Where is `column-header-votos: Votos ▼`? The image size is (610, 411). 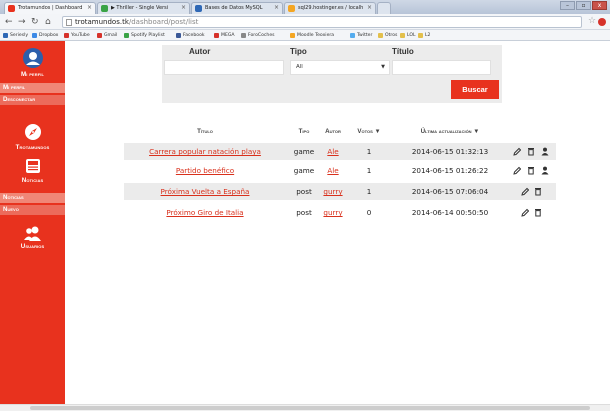 column-header-votos: Votos ▼ is located at coordinates (369, 131).